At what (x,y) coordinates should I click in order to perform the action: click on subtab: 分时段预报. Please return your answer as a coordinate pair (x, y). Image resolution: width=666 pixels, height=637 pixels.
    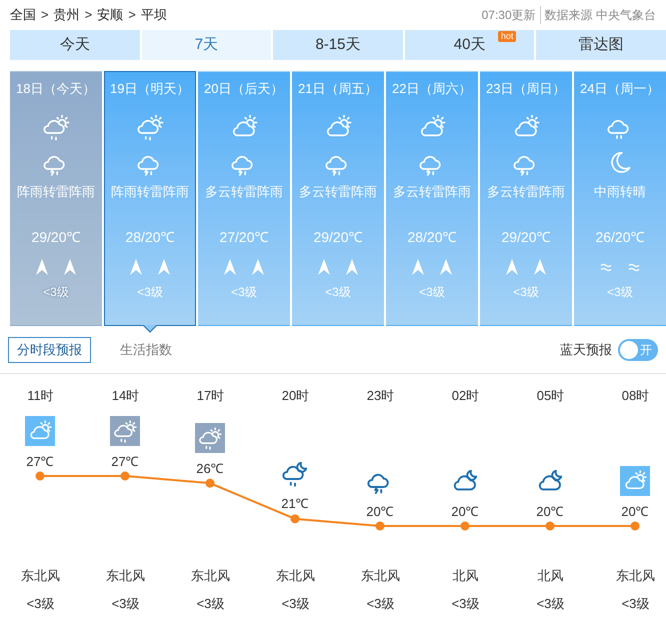
    Looking at the image, I should click on (49, 349).